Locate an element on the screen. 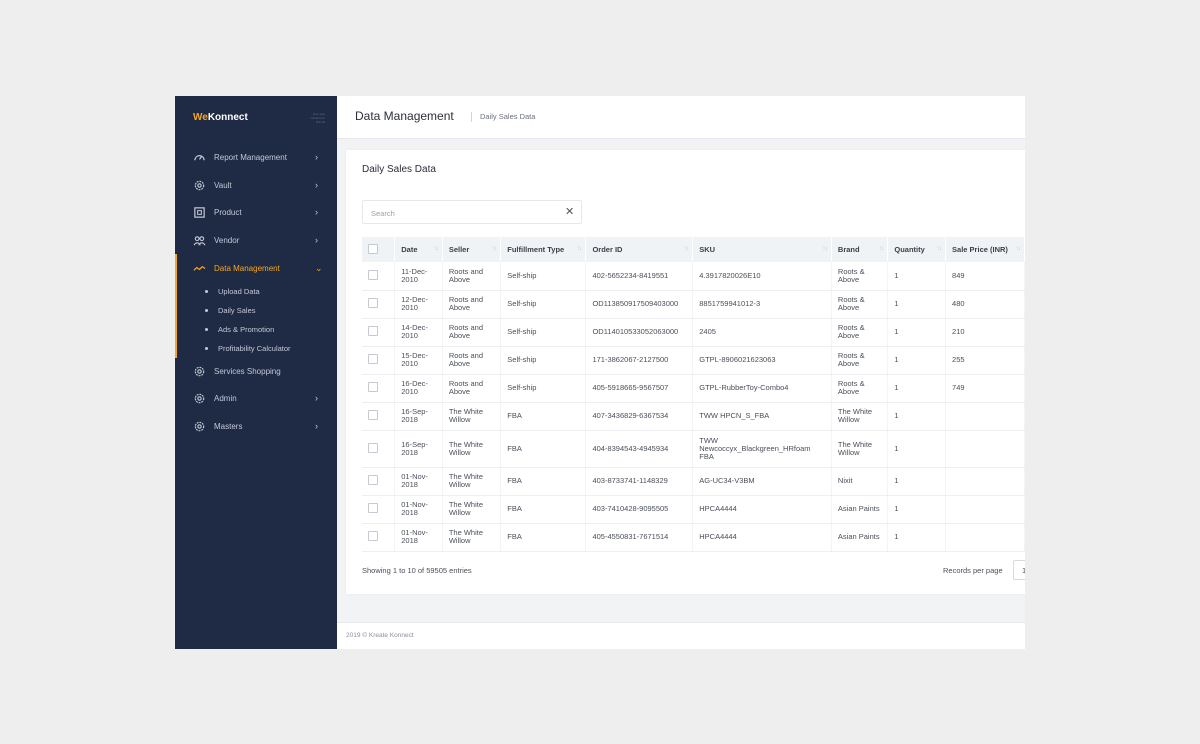 The height and width of the screenshot is (744, 1200). search-input is located at coordinates (461, 213).